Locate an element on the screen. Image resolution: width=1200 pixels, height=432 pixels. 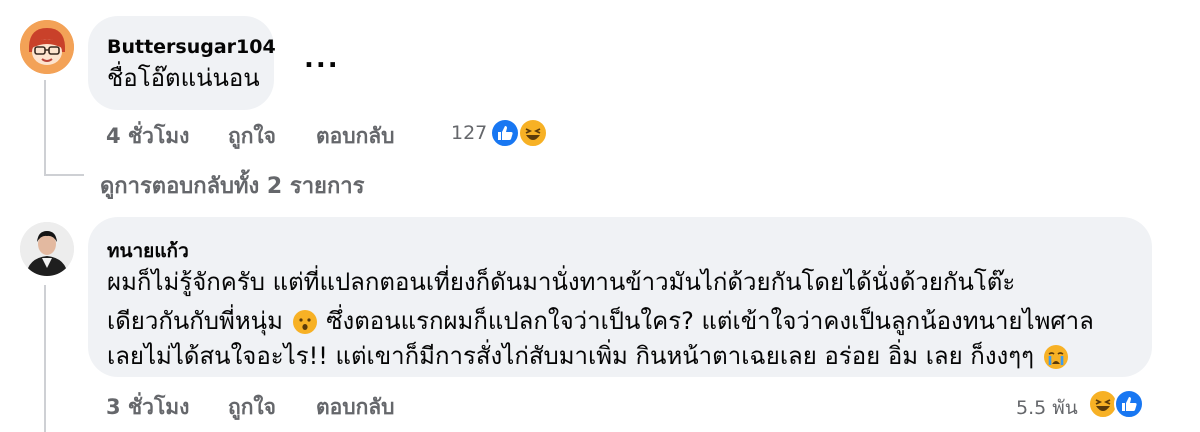
crying-face-icon is located at coordinates (1055, 357).